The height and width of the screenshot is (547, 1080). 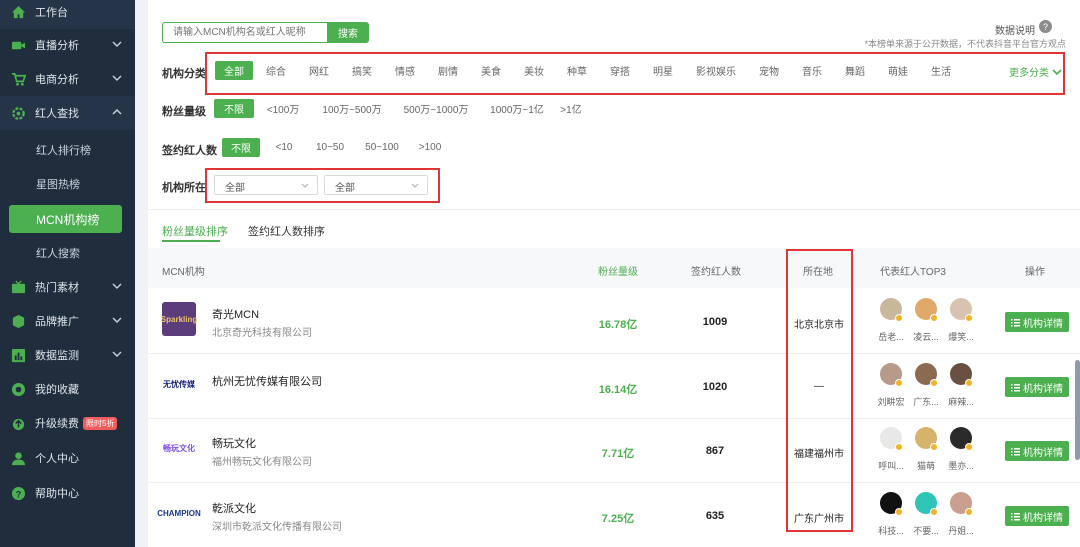 I want to click on sidebar-item-label: 帮助中心, so click(x=57, y=494).